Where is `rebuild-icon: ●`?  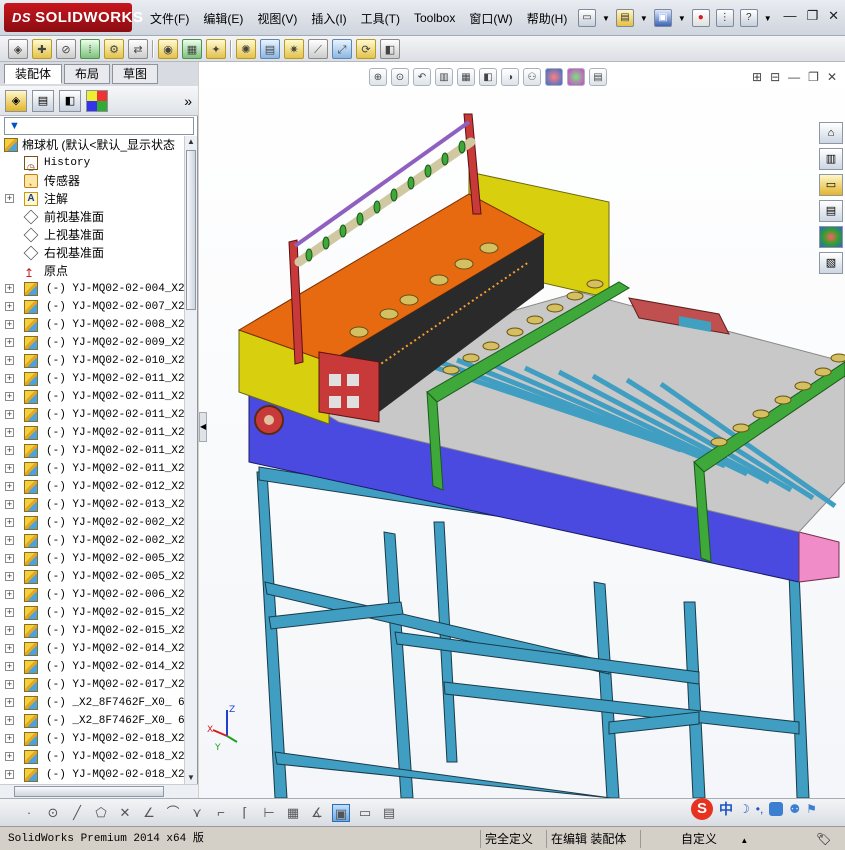 rebuild-icon: ● is located at coordinates (700, 18).